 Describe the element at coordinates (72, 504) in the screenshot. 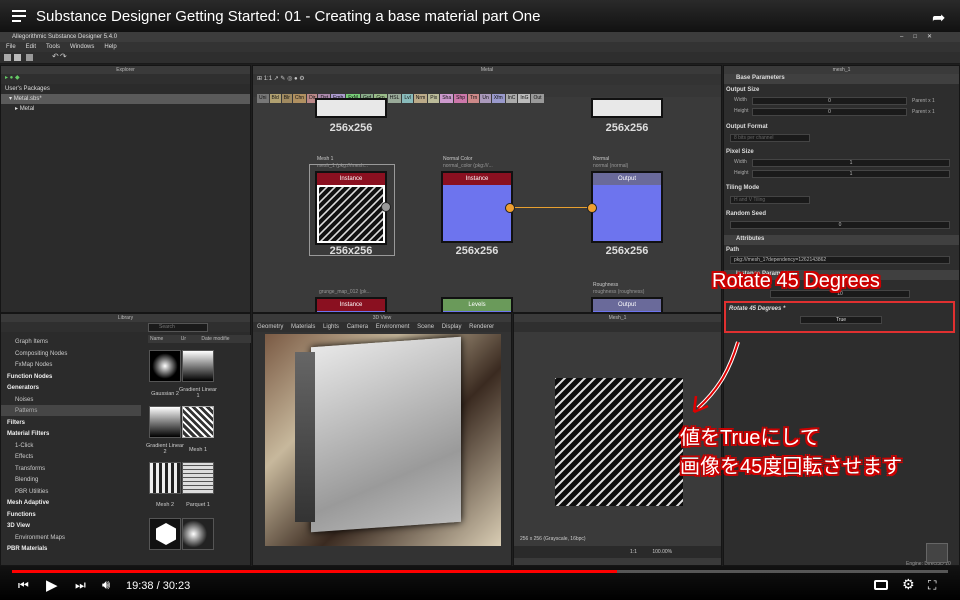

I see `library-tree-item: Mesh Adaptive` at that location.